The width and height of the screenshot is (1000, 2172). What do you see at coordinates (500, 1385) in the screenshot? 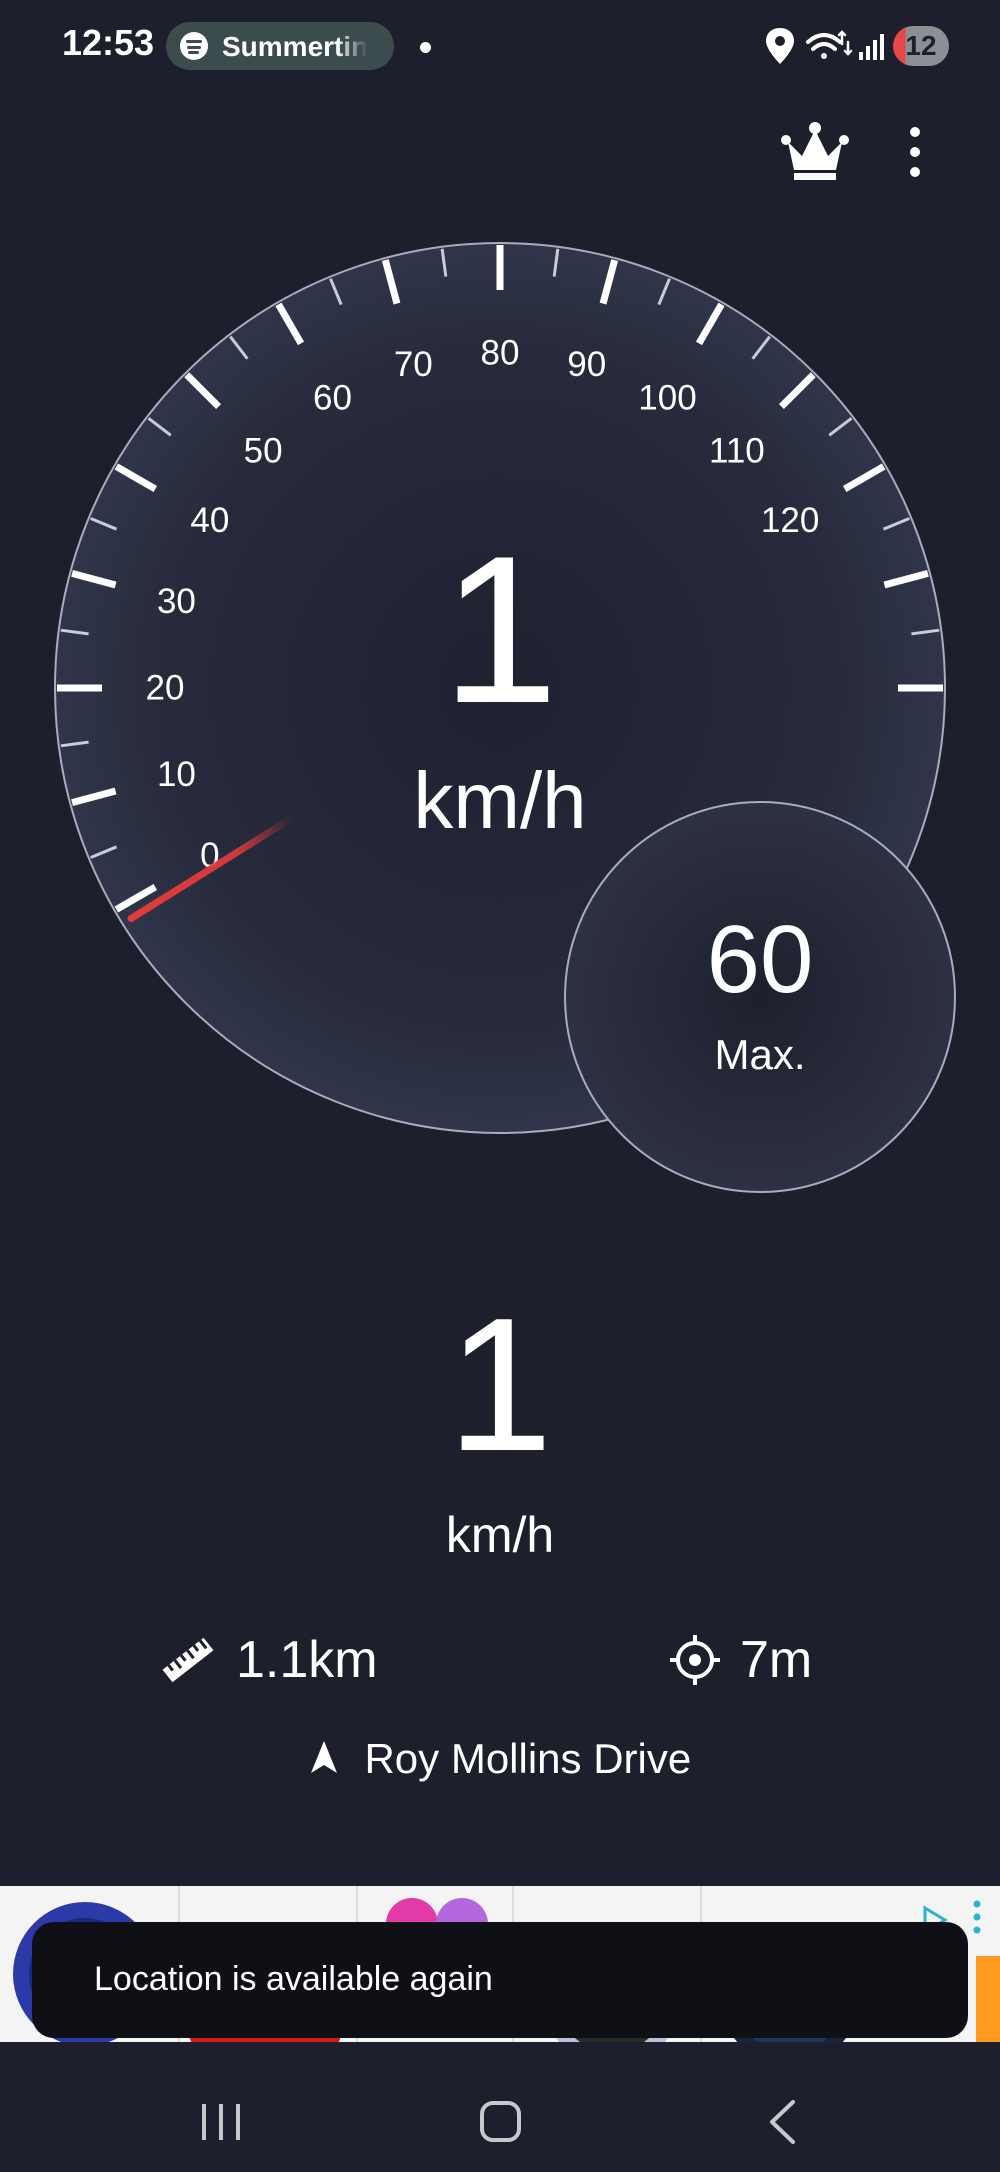
I see `digital-speed-value: 1` at bounding box center [500, 1385].